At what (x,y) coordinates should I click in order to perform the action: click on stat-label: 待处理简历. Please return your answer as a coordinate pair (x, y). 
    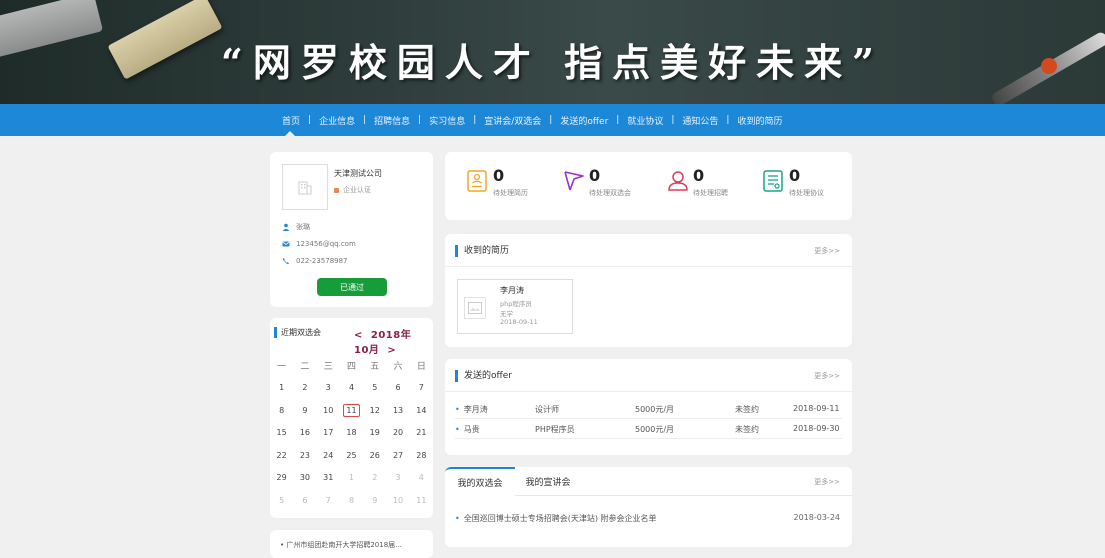
    Looking at the image, I should click on (510, 193).